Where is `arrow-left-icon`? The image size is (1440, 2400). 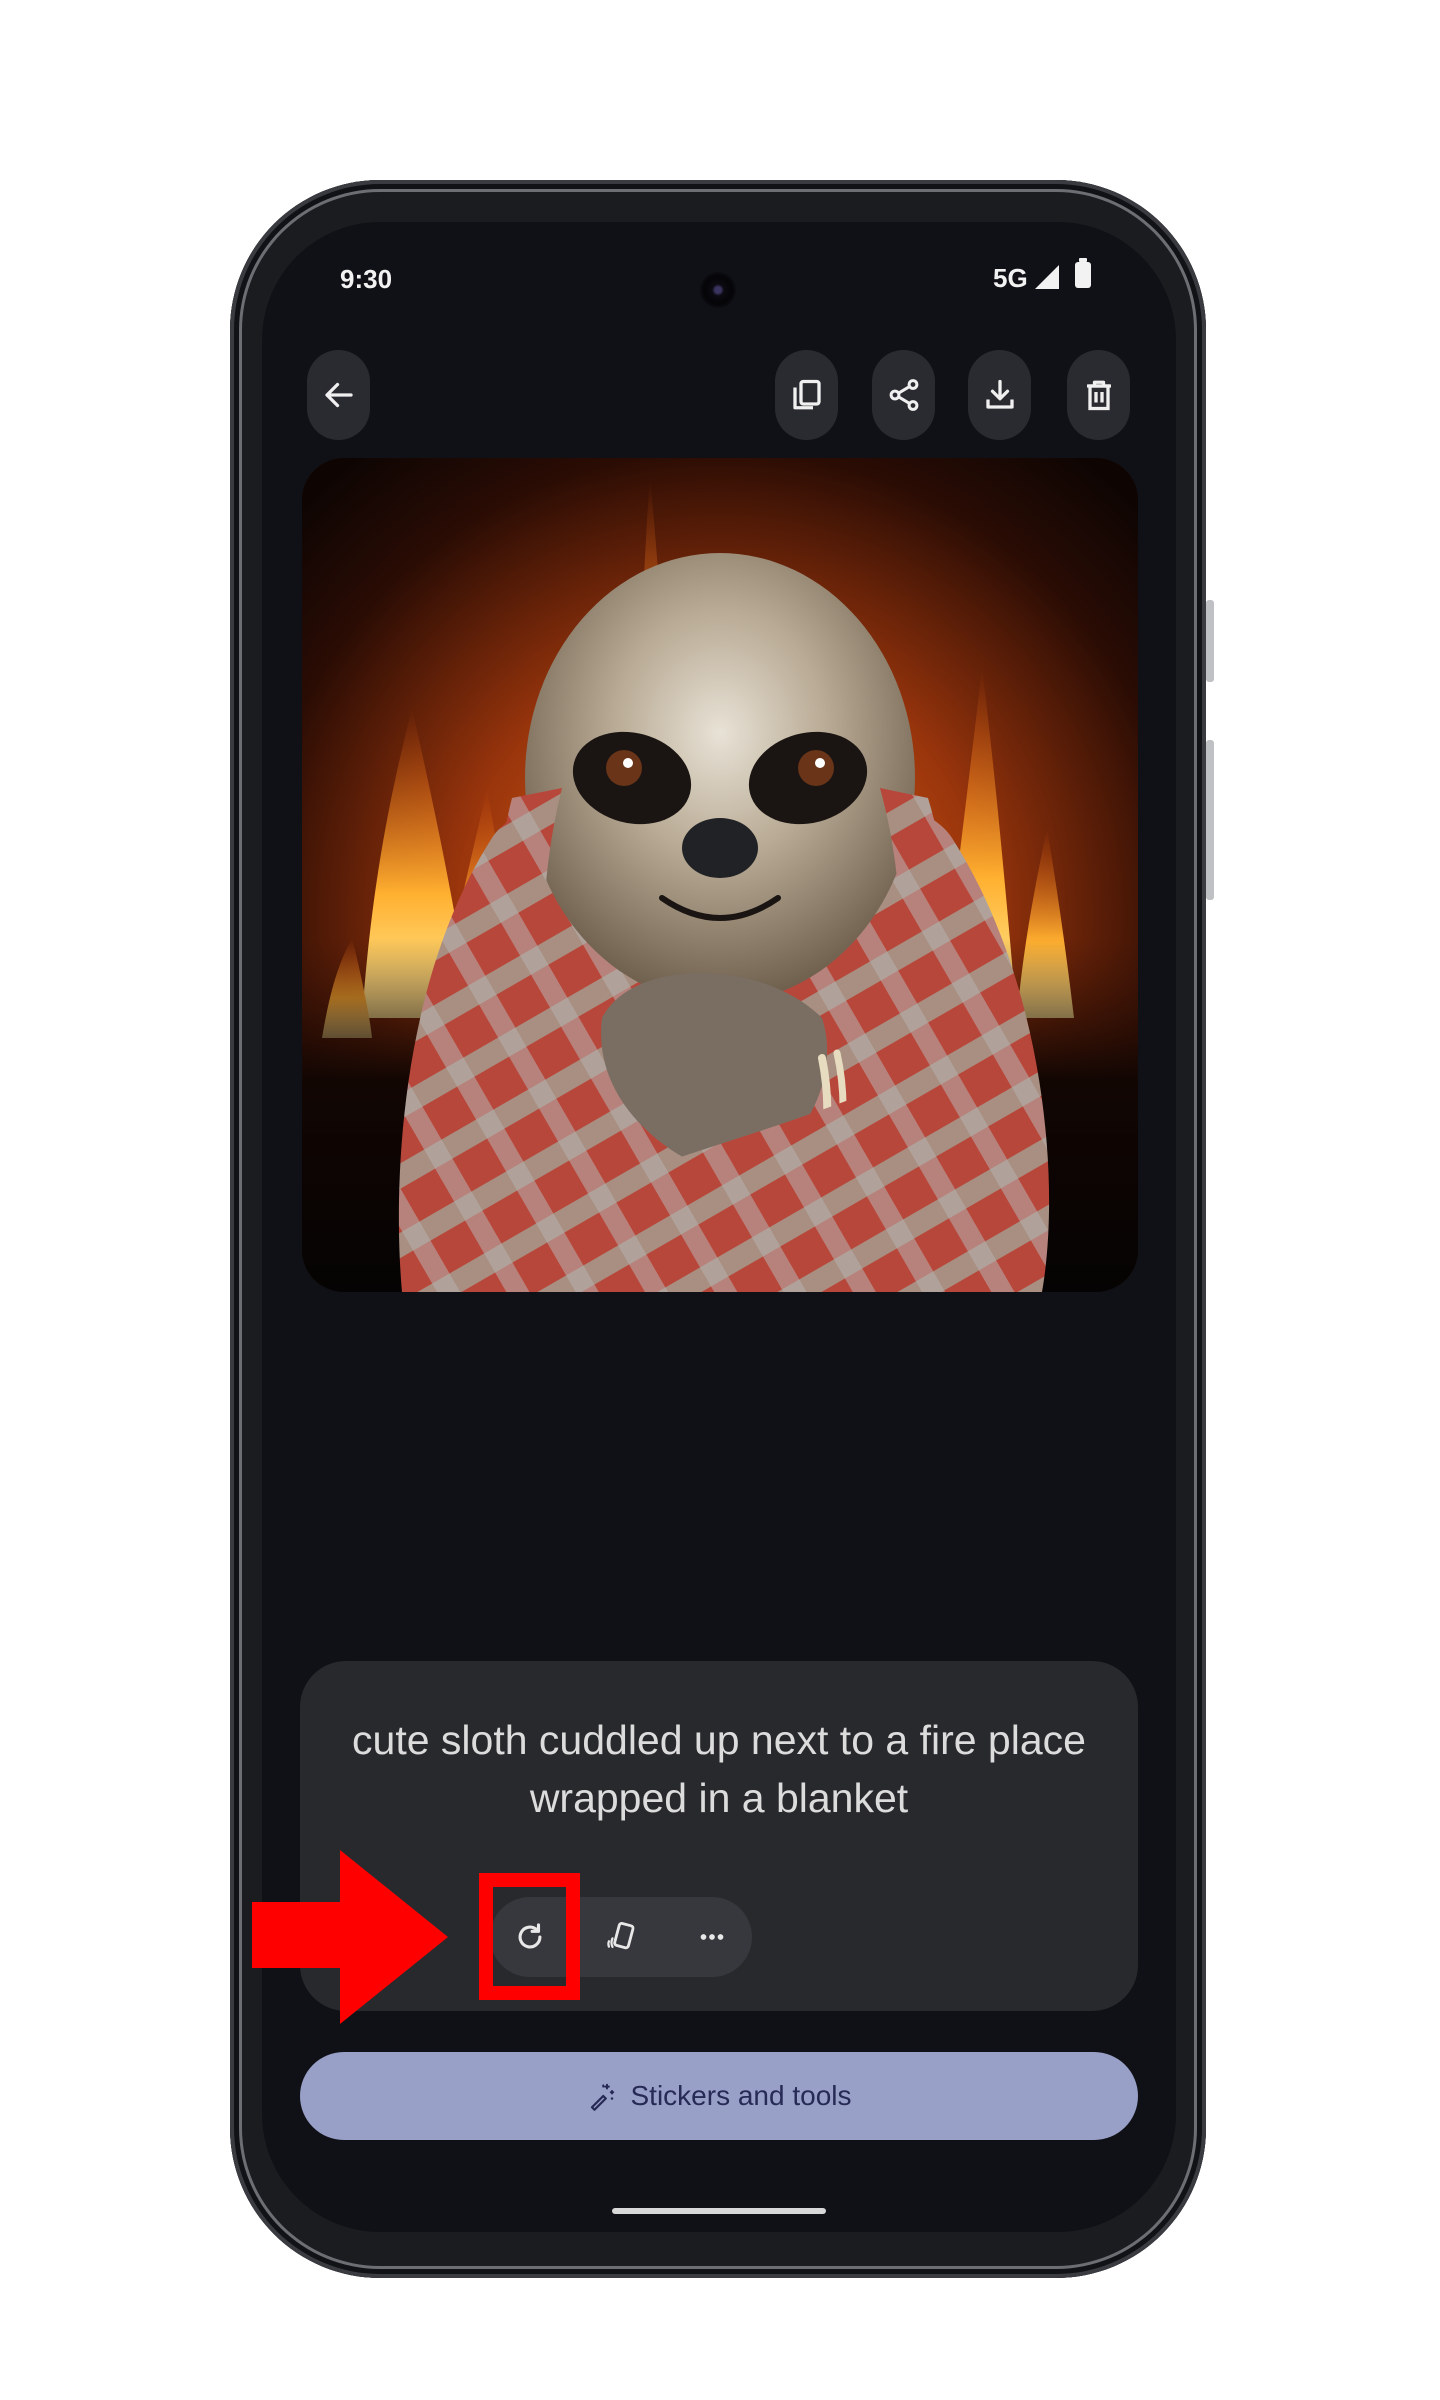
arrow-left-icon is located at coordinates (338, 395).